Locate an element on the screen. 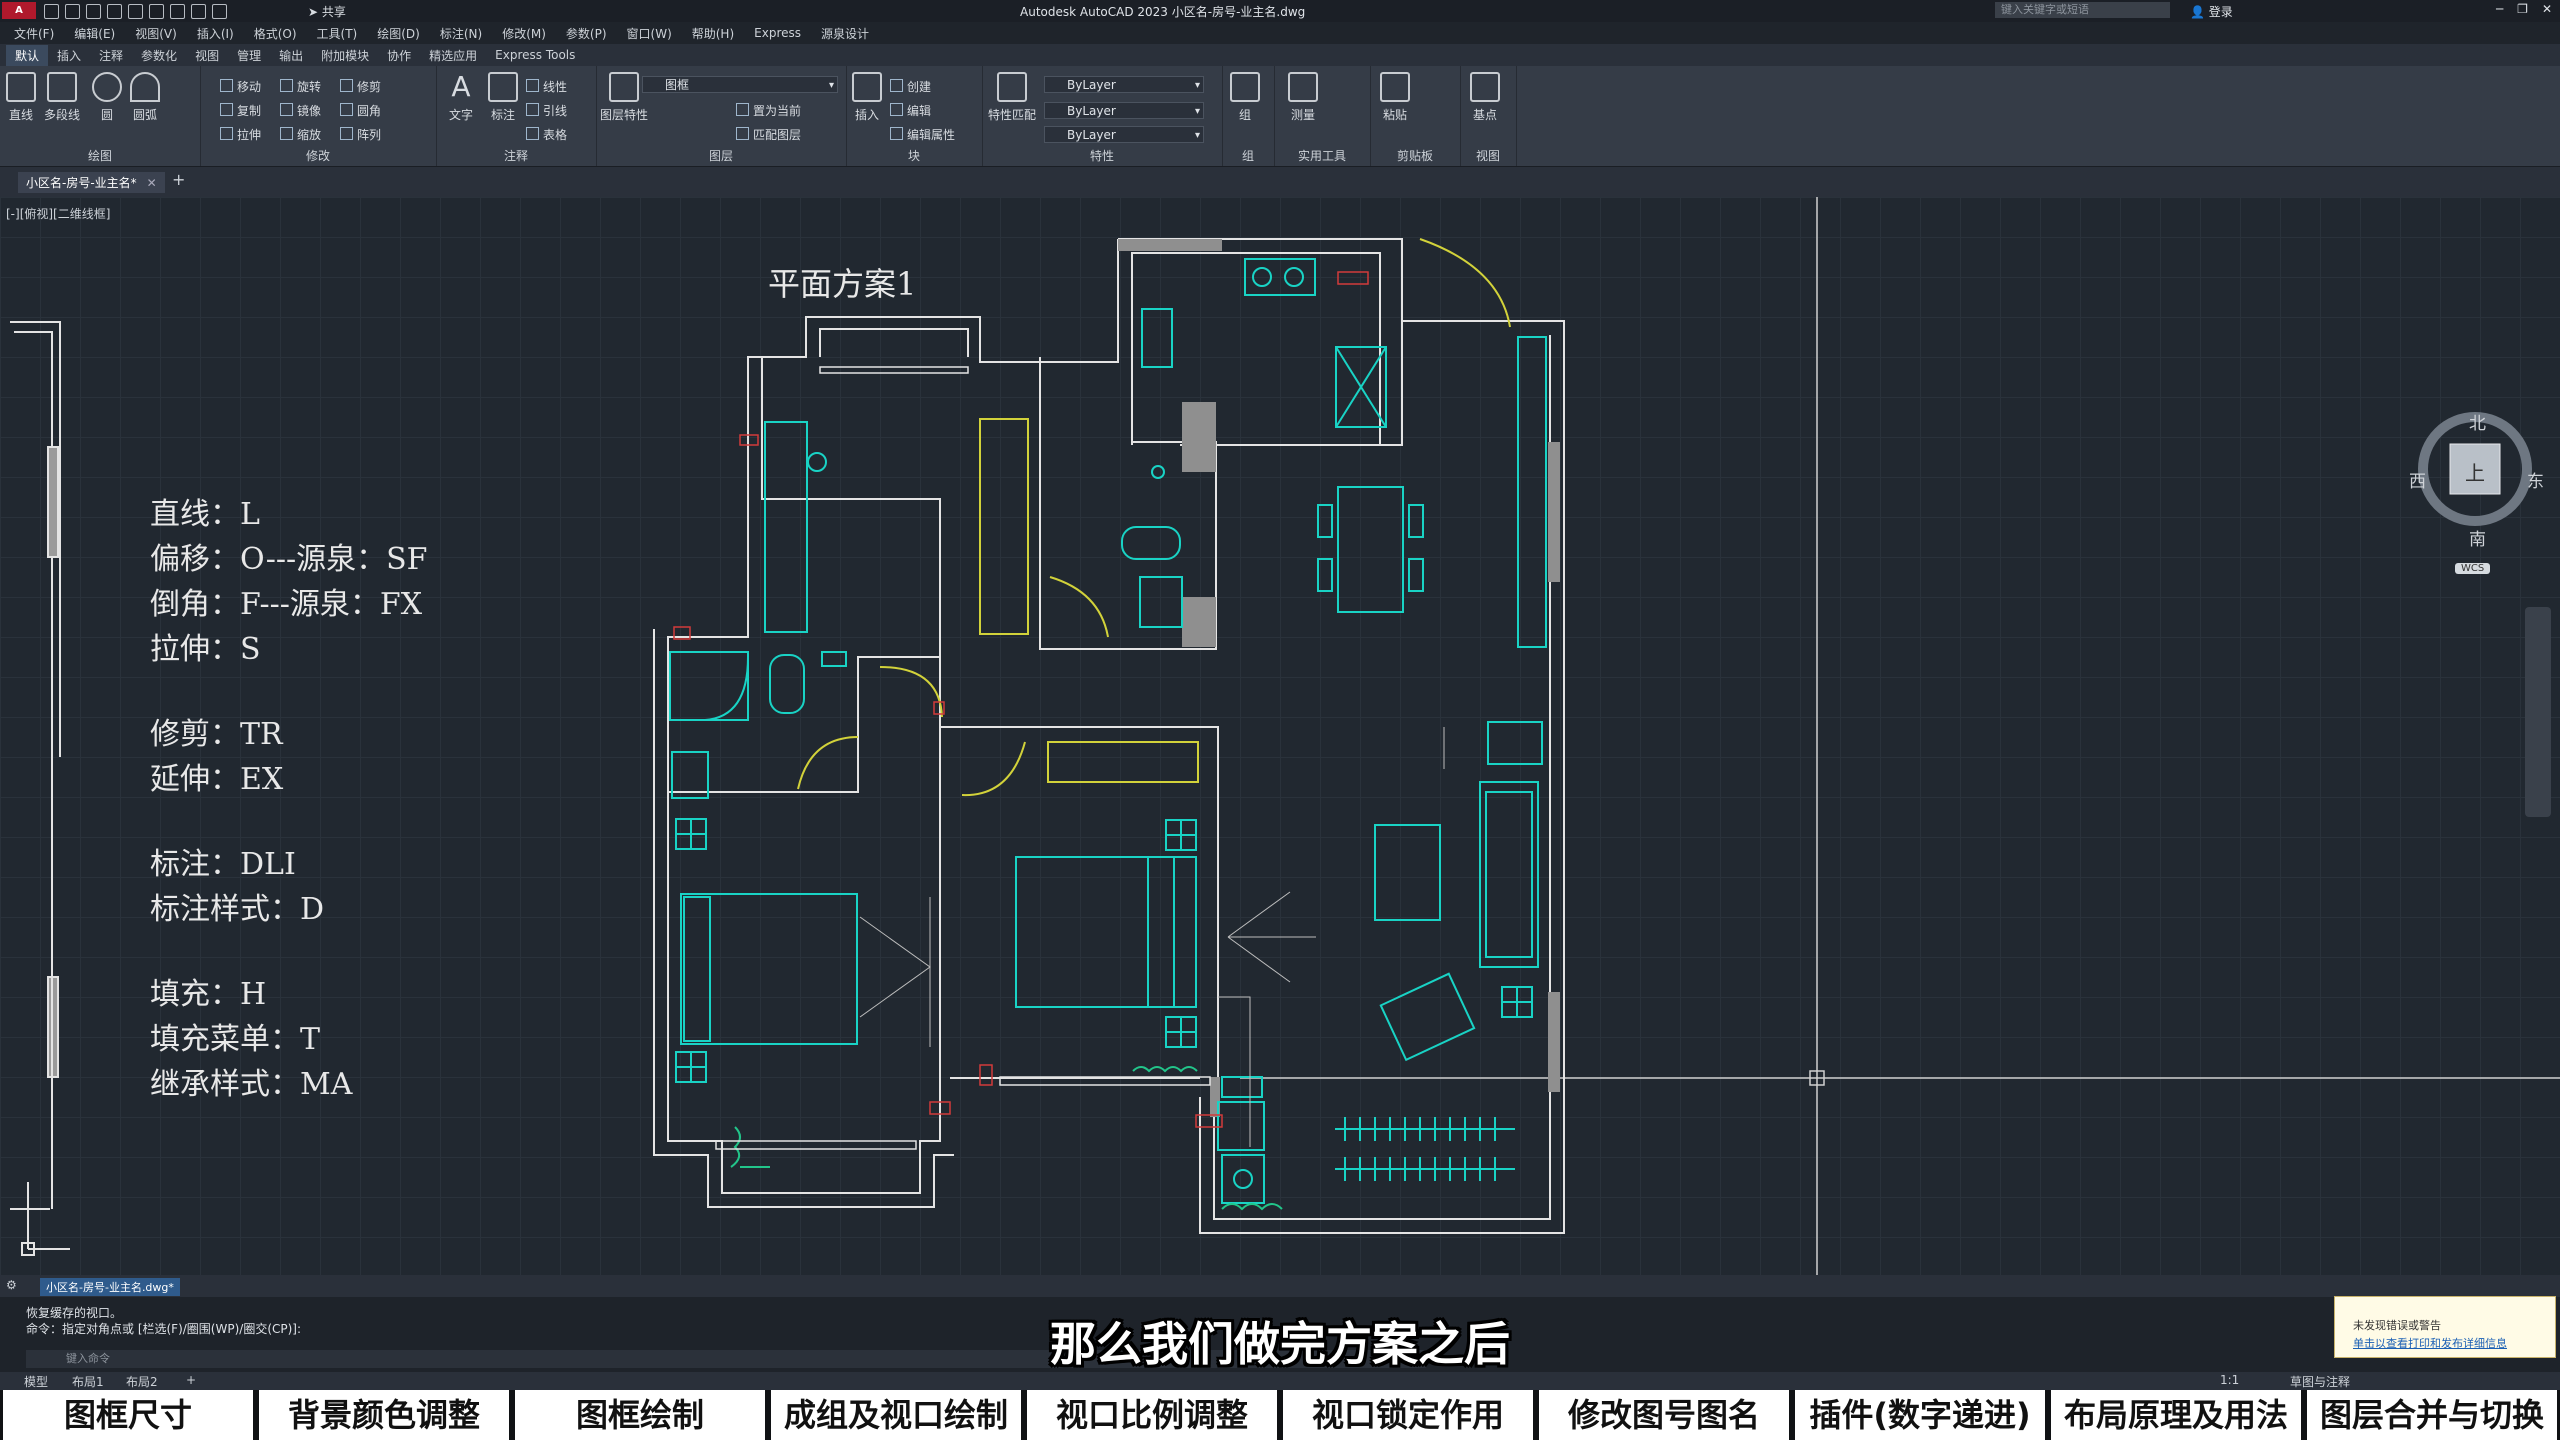 This screenshot has height=1440, width=2560. dimension-button: 标注 is located at coordinates (503, 97).